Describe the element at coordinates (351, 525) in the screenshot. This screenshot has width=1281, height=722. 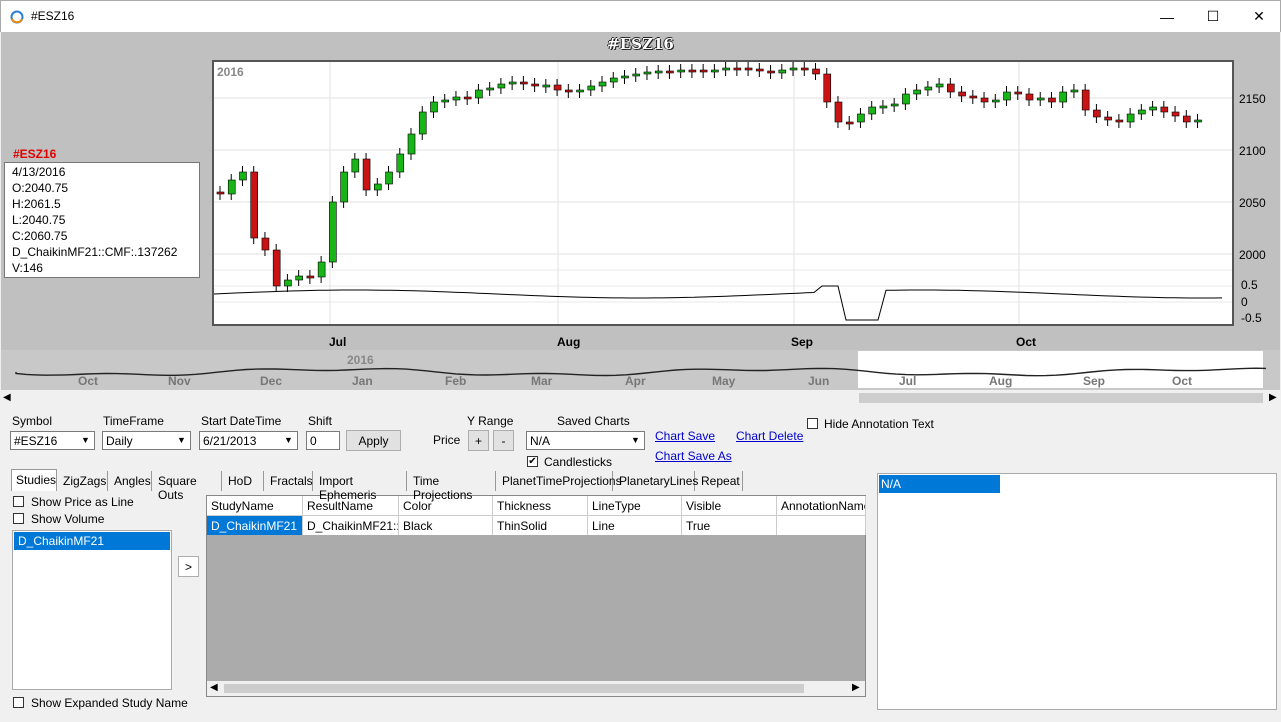
I see `grid-cell-resultname: D_ChaikinMF21::C` at that location.